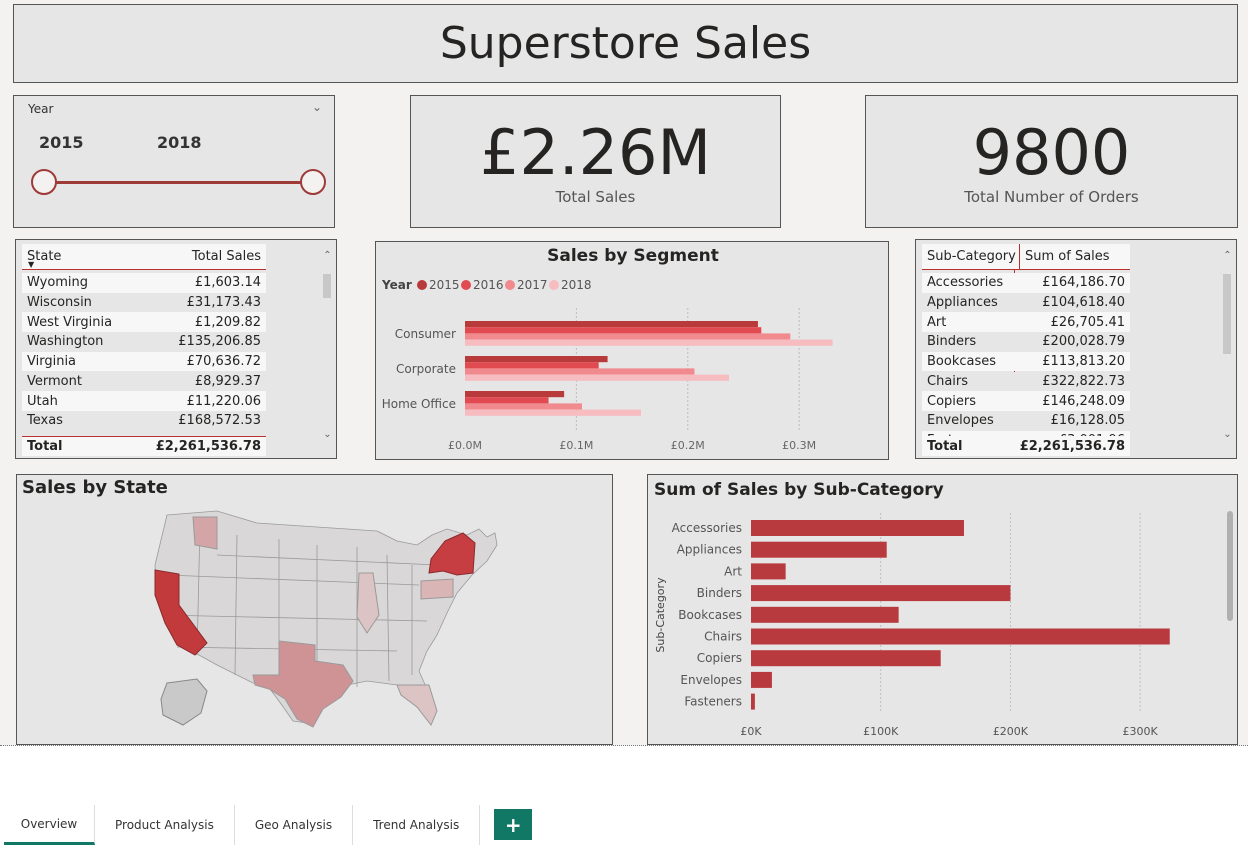  What do you see at coordinates (294, 825) in the screenshot?
I see `tab-geo-analysis: Geo Analysis` at bounding box center [294, 825].